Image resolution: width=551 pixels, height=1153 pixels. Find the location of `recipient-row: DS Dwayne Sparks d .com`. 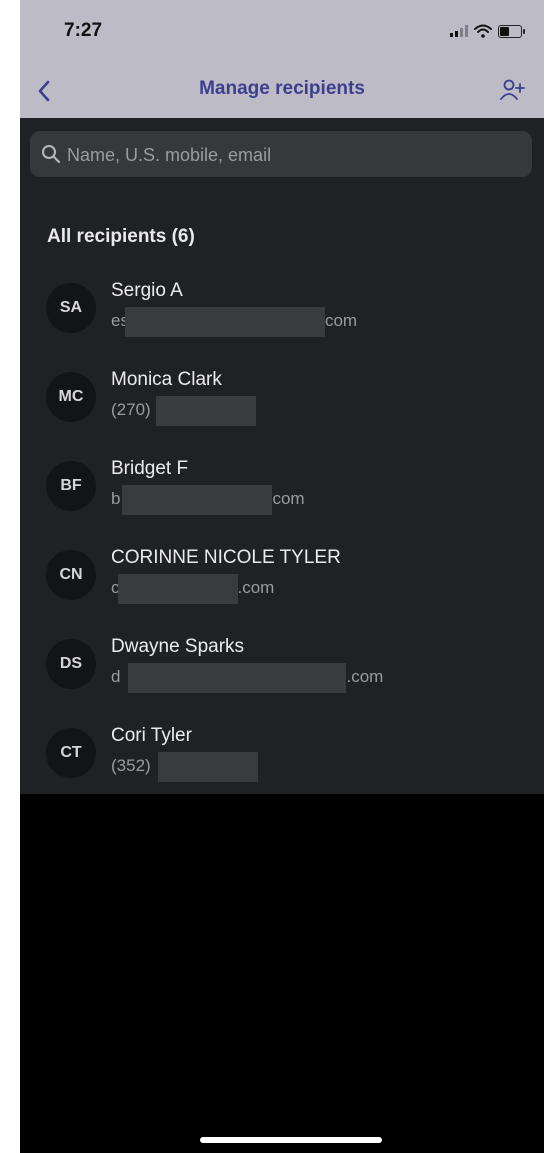

recipient-row: DS Dwayne Sparks d .com is located at coordinates (282, 670).